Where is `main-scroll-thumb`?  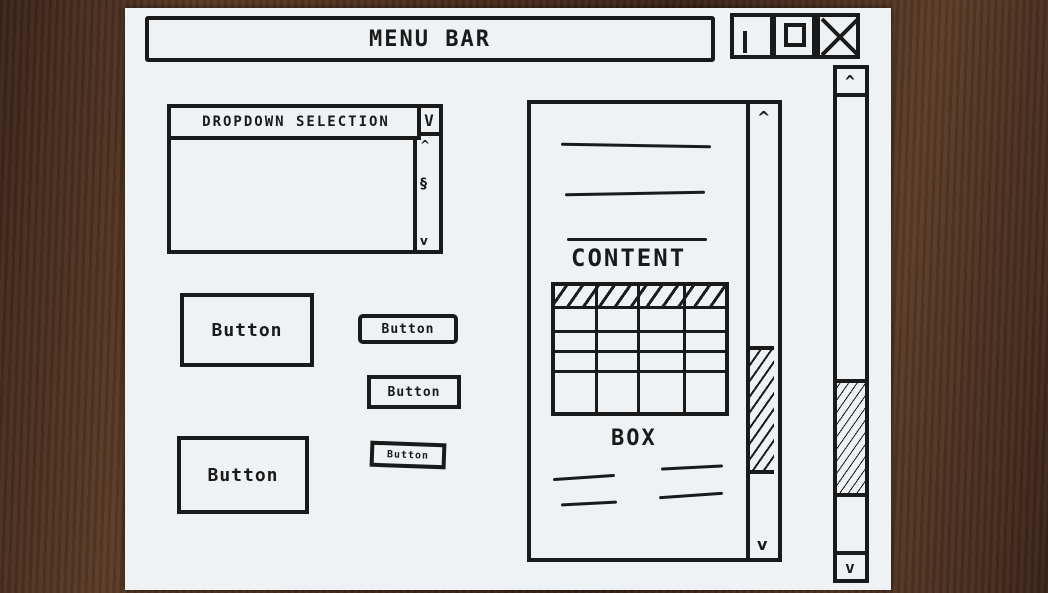
main-scroll-thumb is located at coordinates (851, 438).